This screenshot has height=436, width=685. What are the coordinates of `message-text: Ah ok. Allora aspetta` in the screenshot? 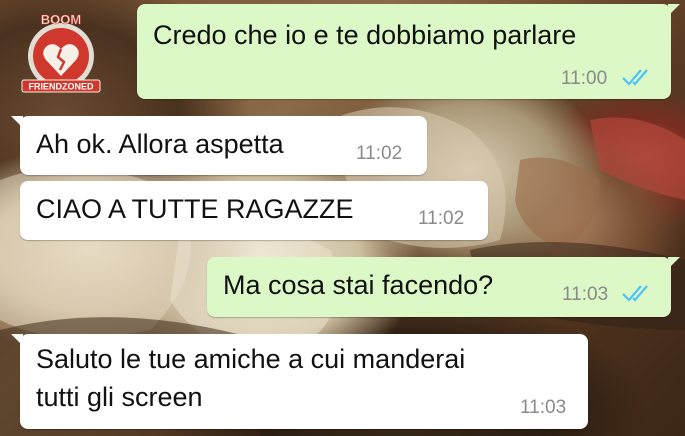 It's located at (160, 144).